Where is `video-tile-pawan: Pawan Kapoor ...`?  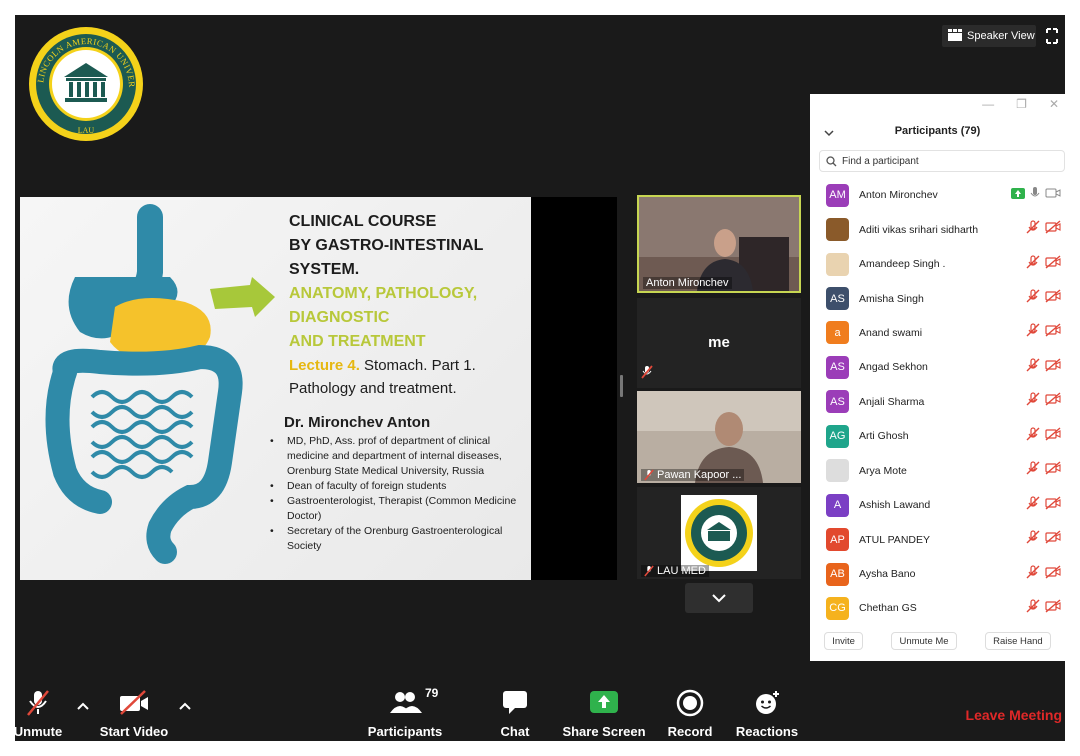 video-tile-pawan: Pawan Kapoor ... is located at coordinates (719, 437).